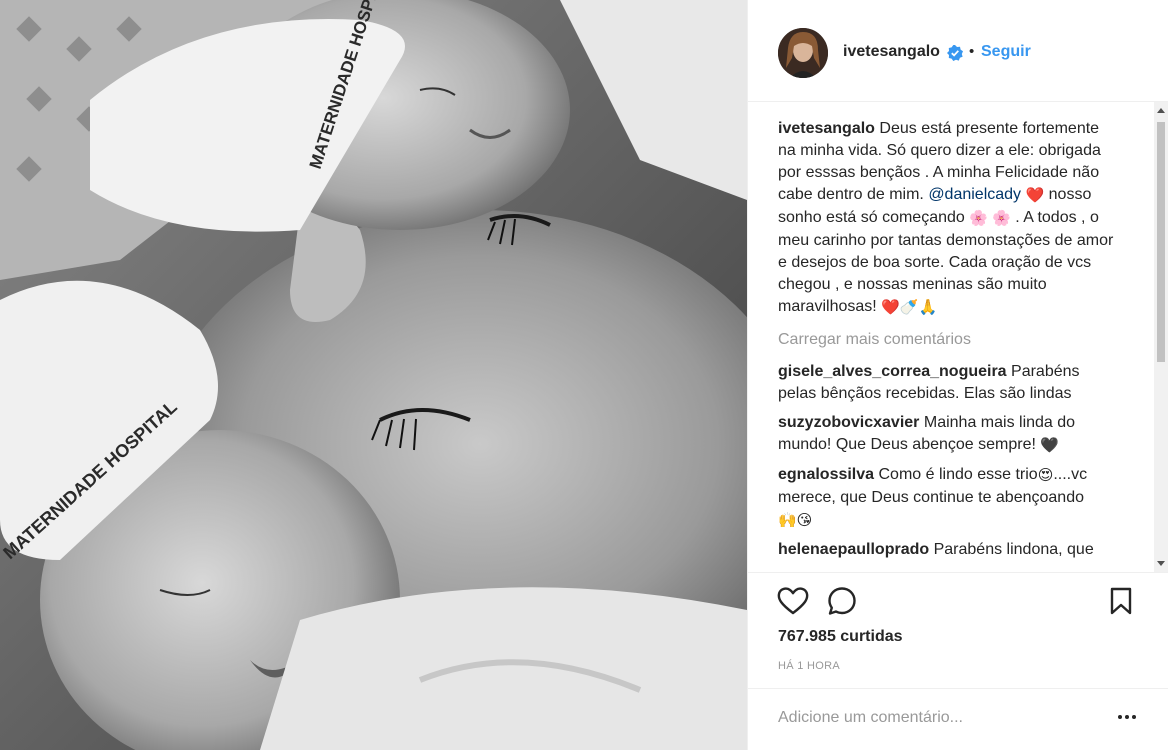  What do you see at coordinates (1006, 52) in the screenshot?
I see `follow-button: Seguir` at bounding box center [1006, 52].